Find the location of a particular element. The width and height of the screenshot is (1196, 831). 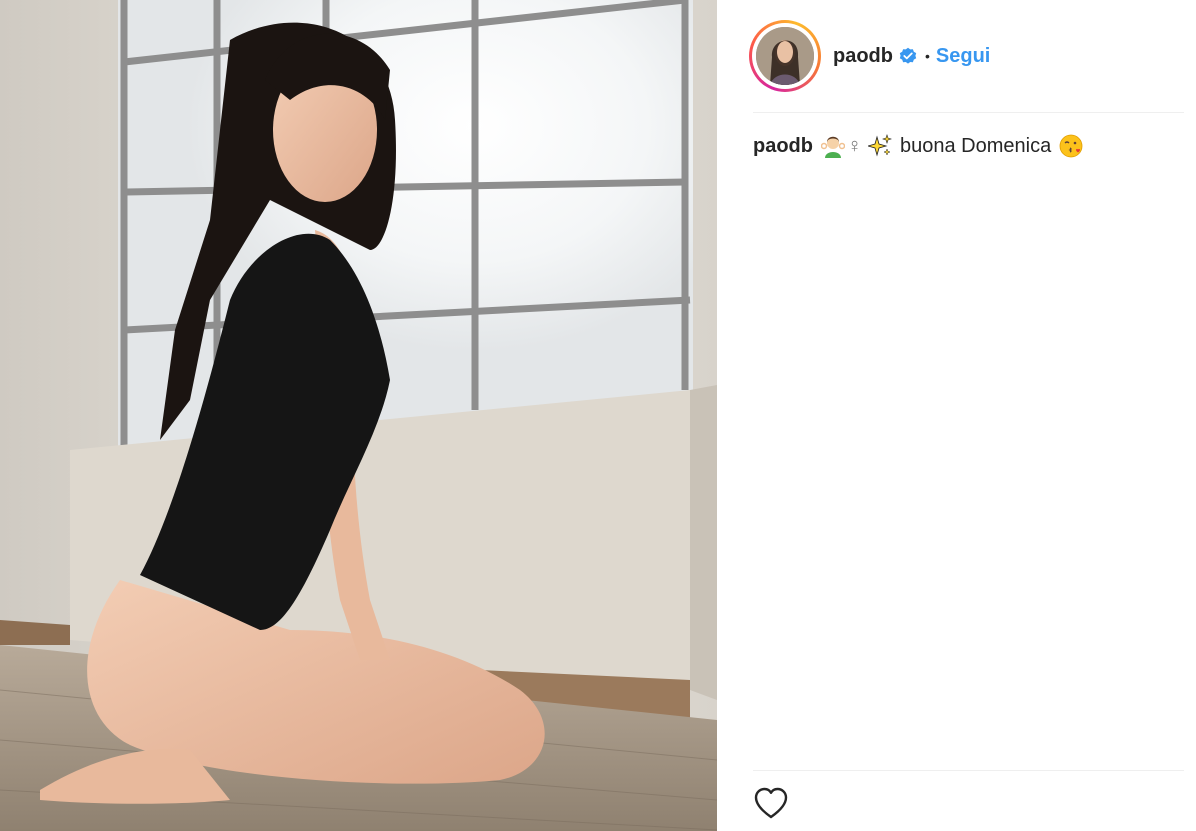

caption-username: paodb is located at coordinates (783, 146).